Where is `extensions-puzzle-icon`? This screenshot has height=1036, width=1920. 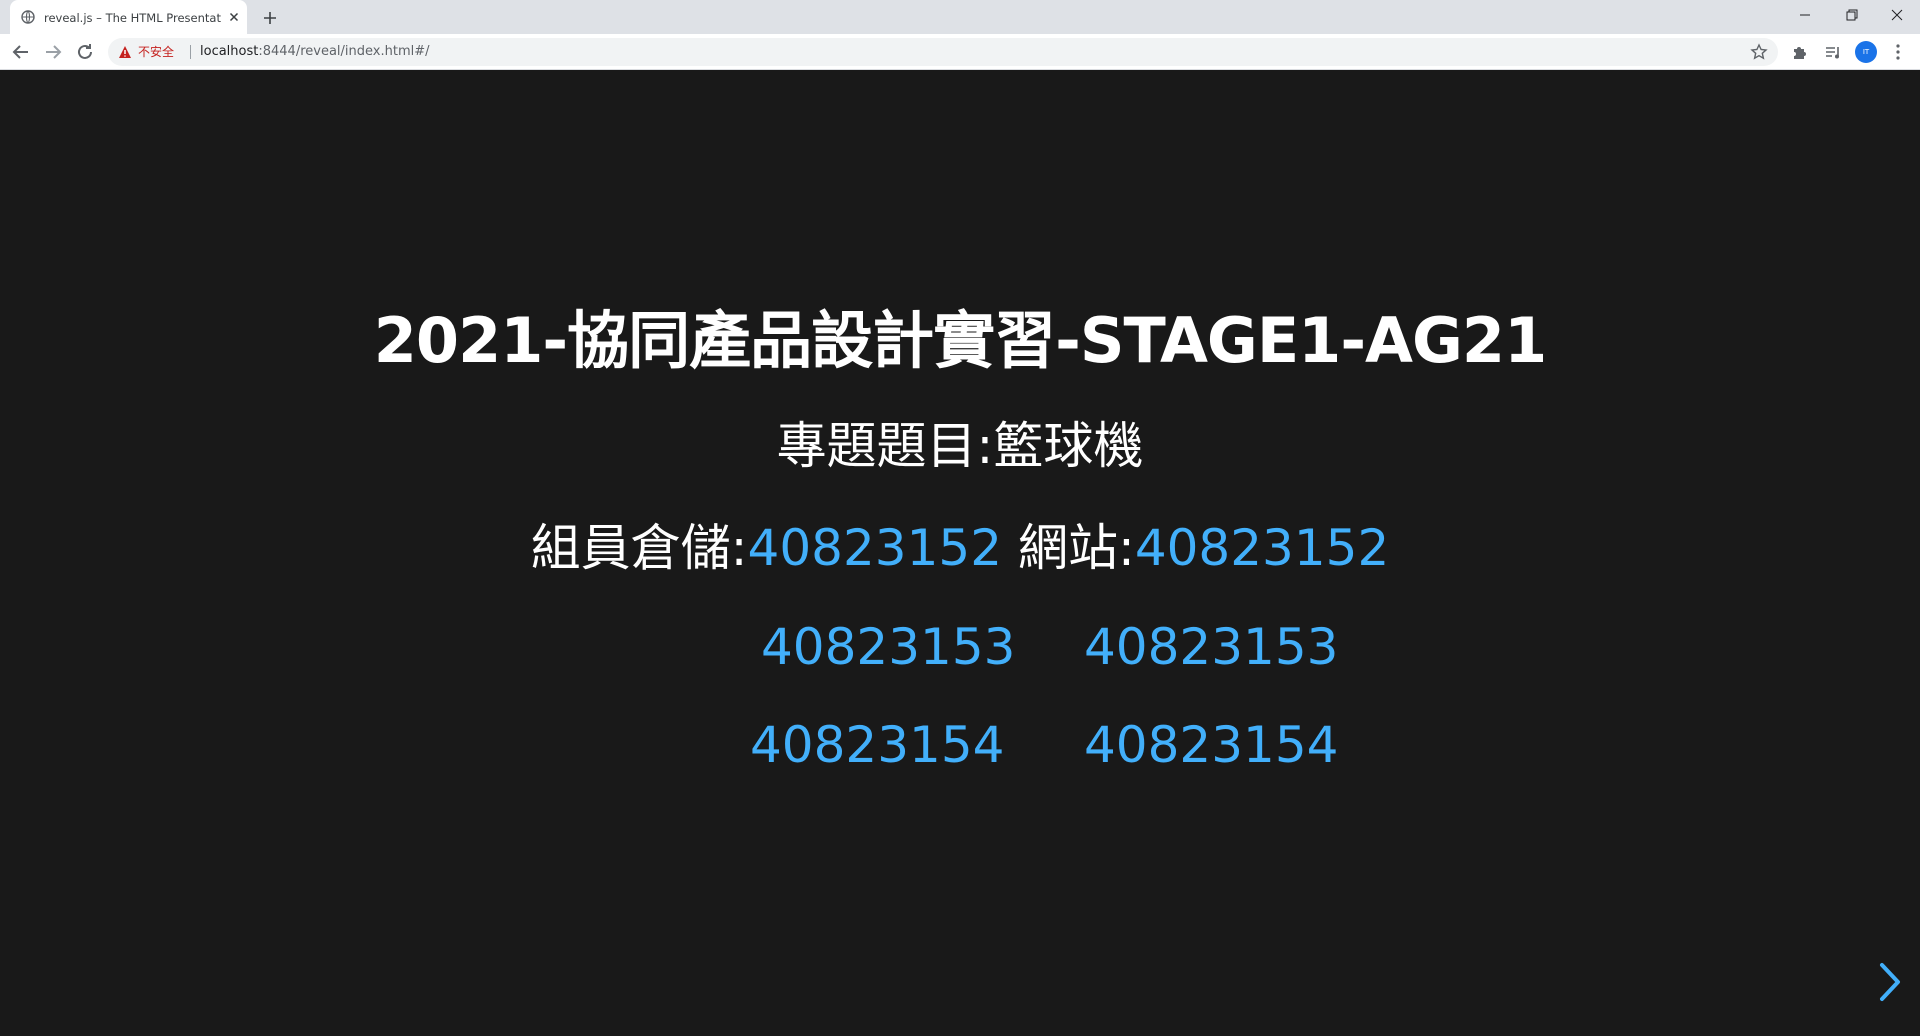 extensions-puzzle-icon is located at coordinates (1800, 52).